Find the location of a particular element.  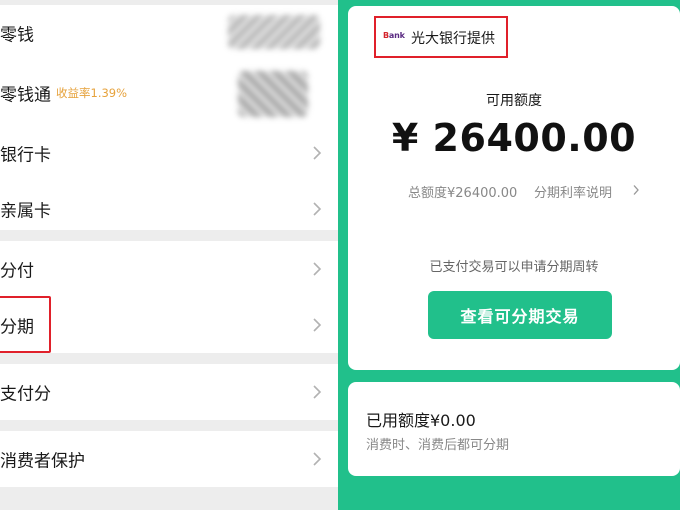

menu-item-label: 银行卡 is located at coordinates (25, 155).